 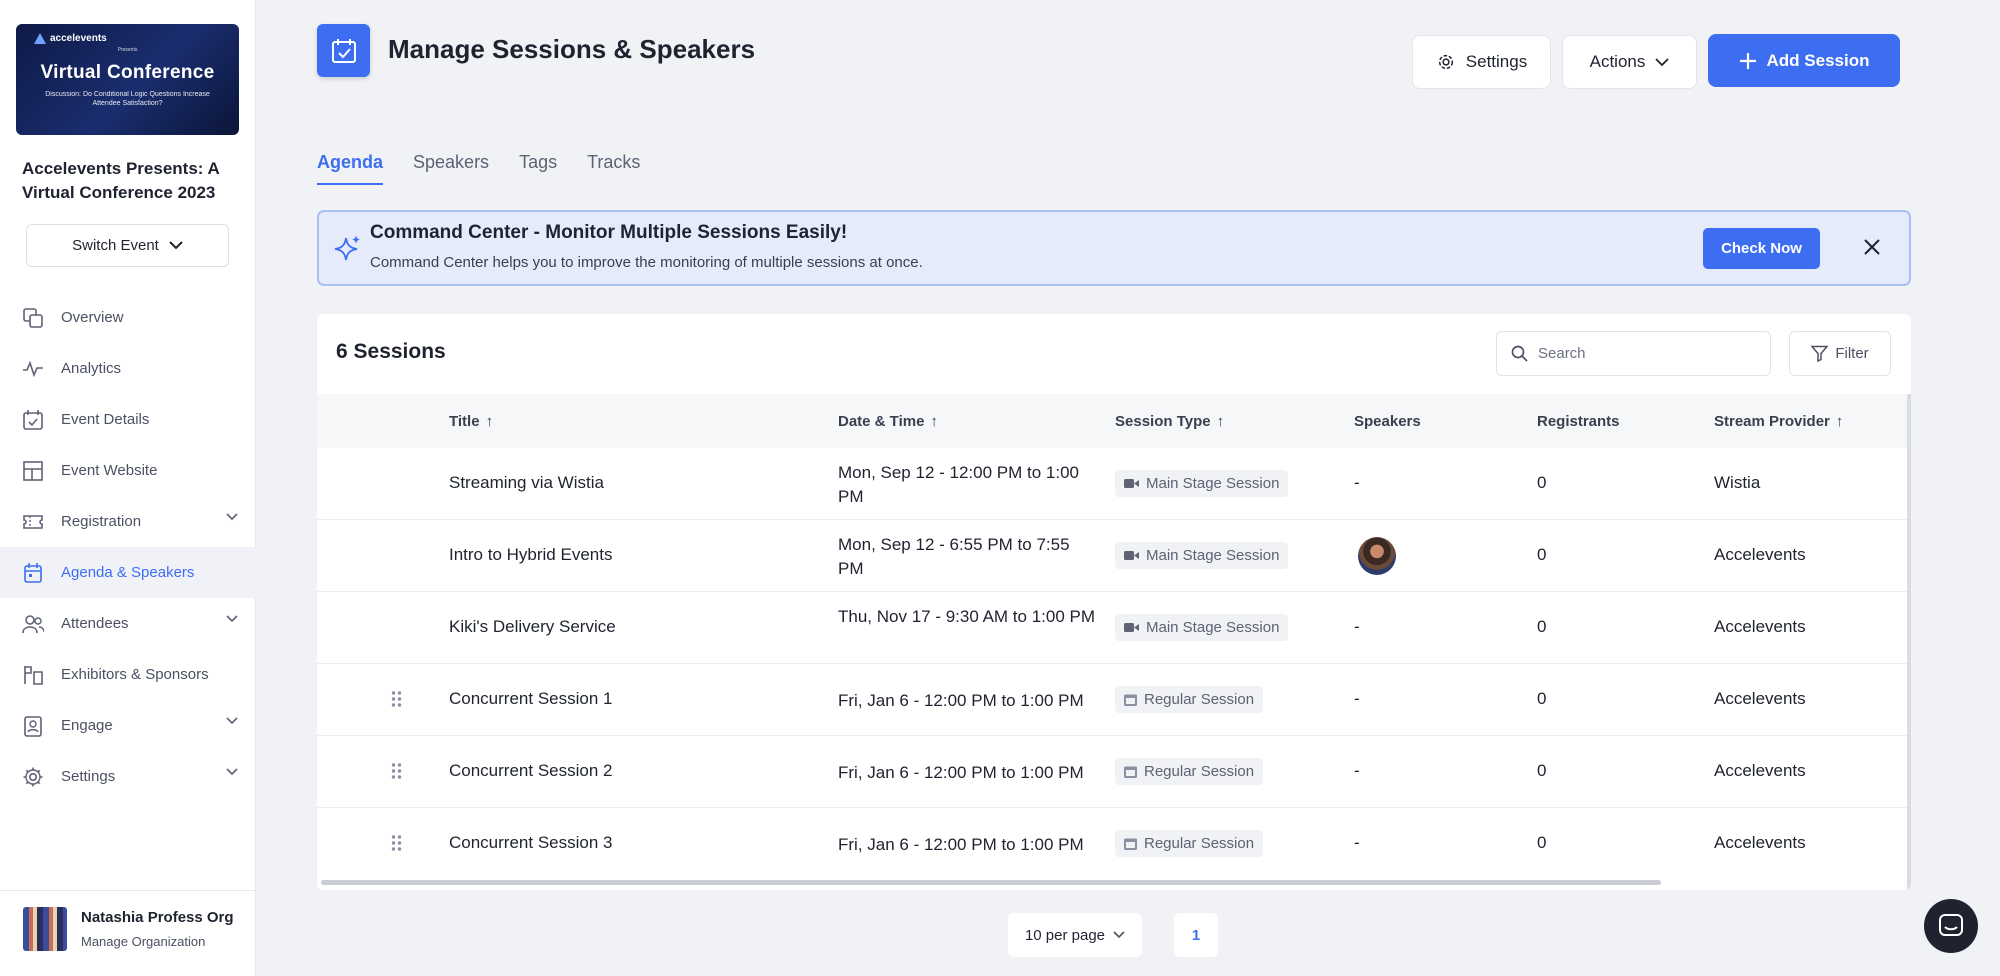 I want to click on overview-icon, so click(x=33, y=318).